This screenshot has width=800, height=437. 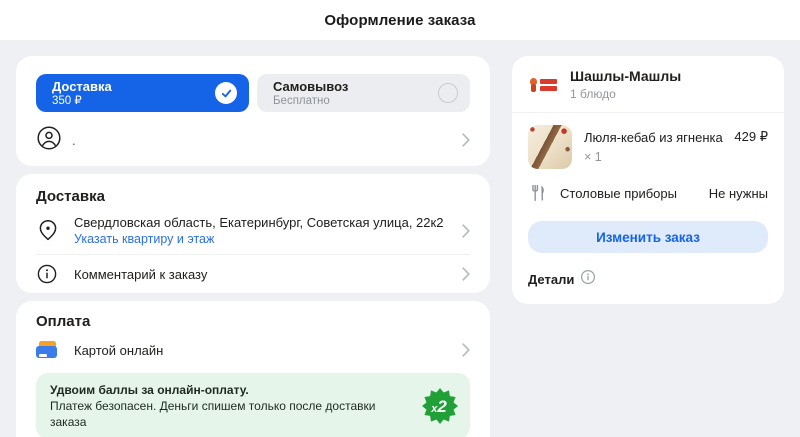 What do you see at coordinates (253, 350) in the screenshot?
I see `payment-method-row: Картой онлайн` at bounding box center [253, 350].